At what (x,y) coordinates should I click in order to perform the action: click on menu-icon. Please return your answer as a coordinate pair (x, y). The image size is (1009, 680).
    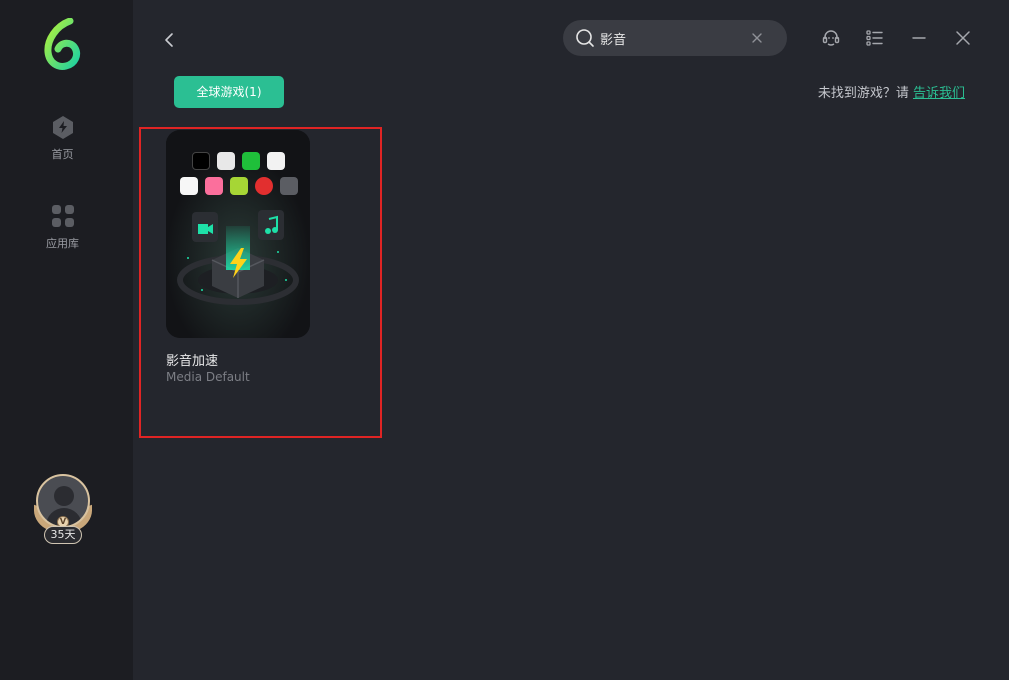
    Looking at the image, I should click on (875, 38).